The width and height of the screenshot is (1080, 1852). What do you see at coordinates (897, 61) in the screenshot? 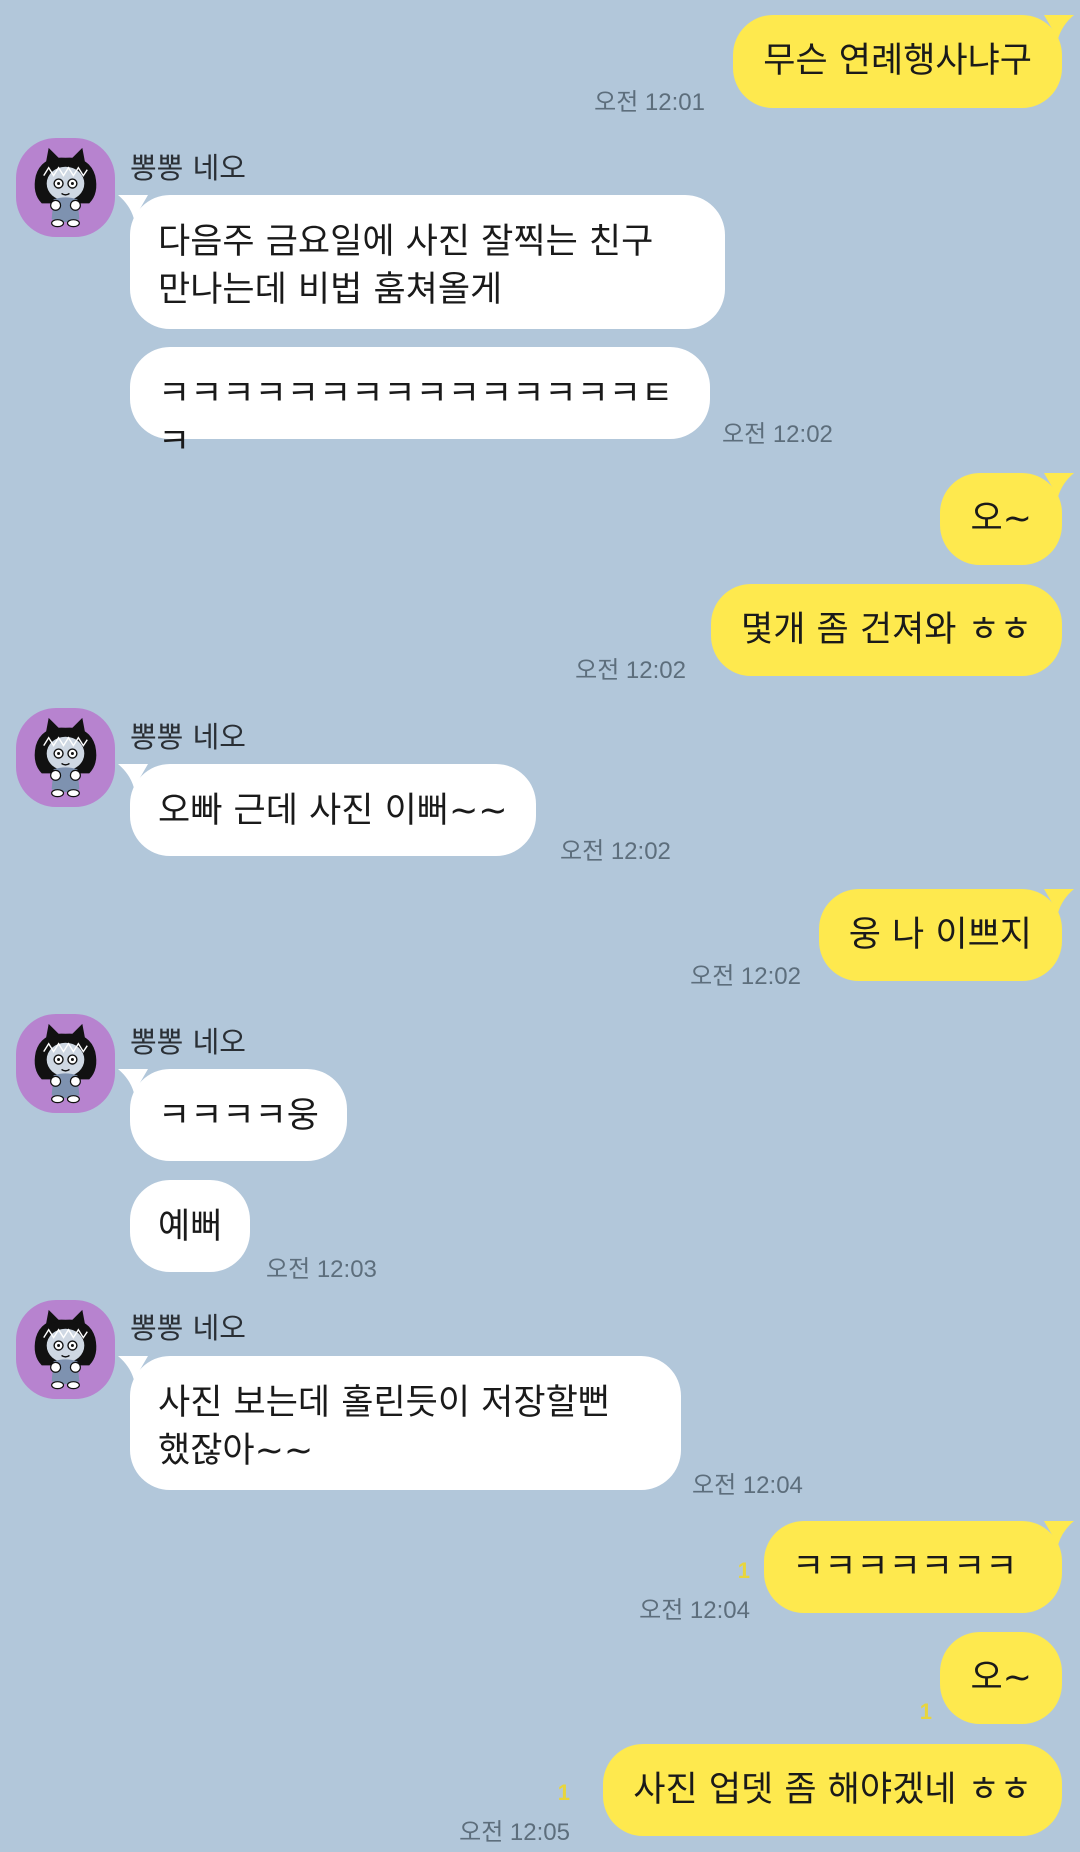
I see `message-bubble-outgoing: 무슨 연례행사냐구` at bounding box center [897, 61].